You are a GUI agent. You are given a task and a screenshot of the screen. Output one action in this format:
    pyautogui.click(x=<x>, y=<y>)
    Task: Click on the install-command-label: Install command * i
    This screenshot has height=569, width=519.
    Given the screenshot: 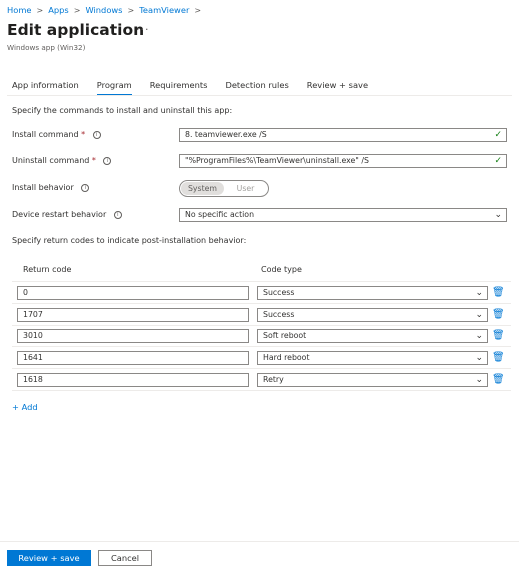 What is the action you would take?
    pyautogui.click(x=56, y=134)
    